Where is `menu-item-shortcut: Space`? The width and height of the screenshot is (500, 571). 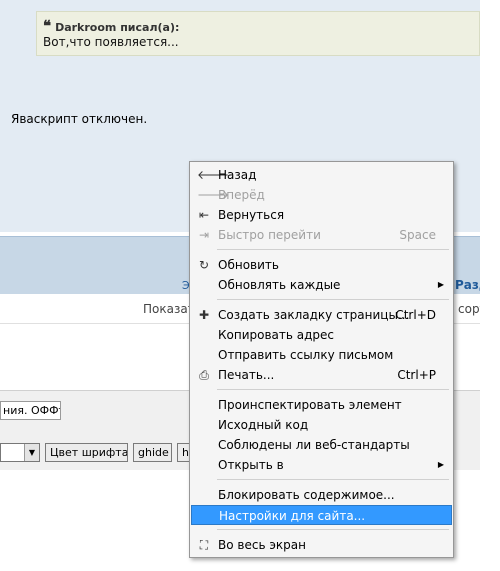
menu-item-shortcut: Space is located at coordinates (417, 235).